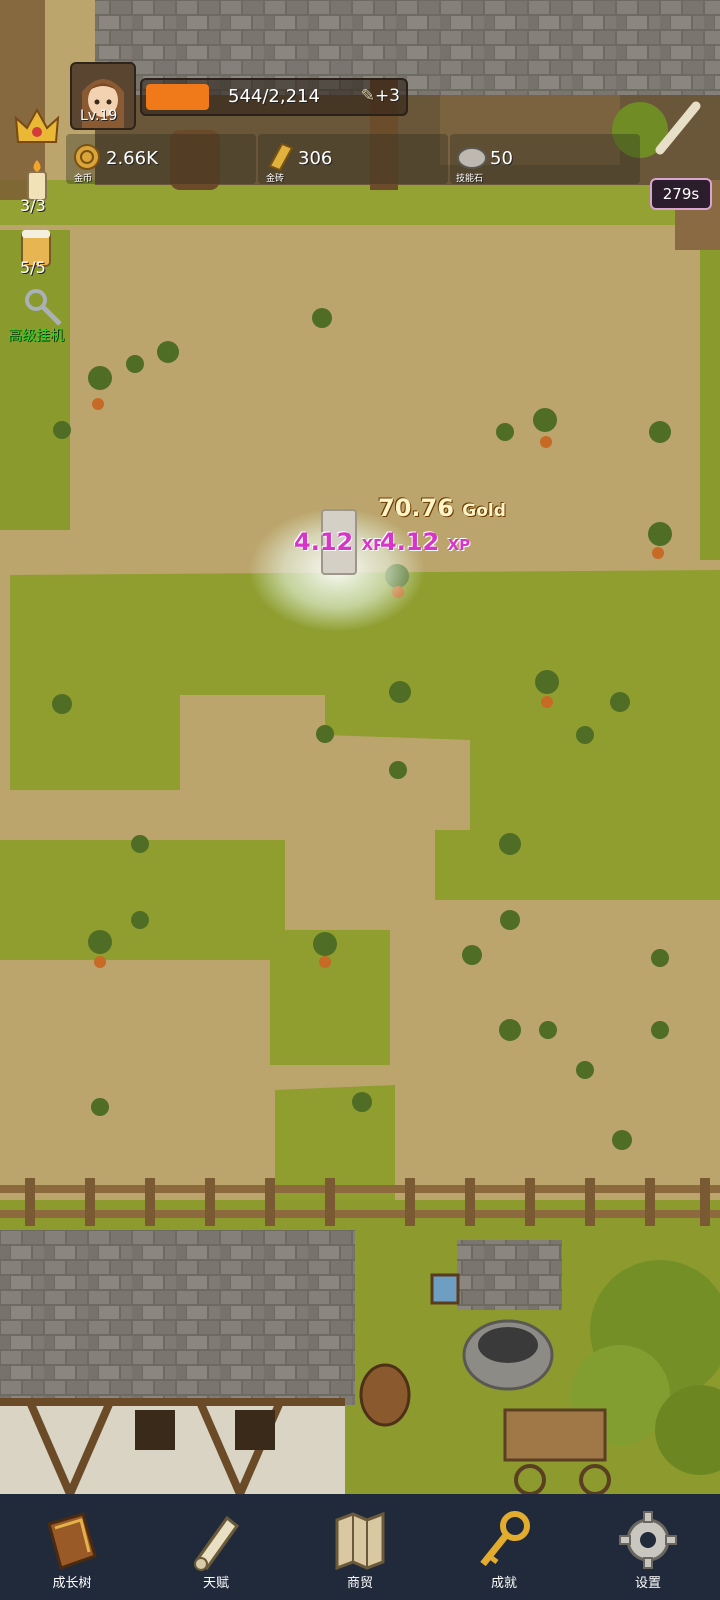 The width and height of the screenshot is (720, 1600). What do you see at coordinates (360, 1541) in the screenshot?
I see `map-icon` at bounding box center [360, 1541].